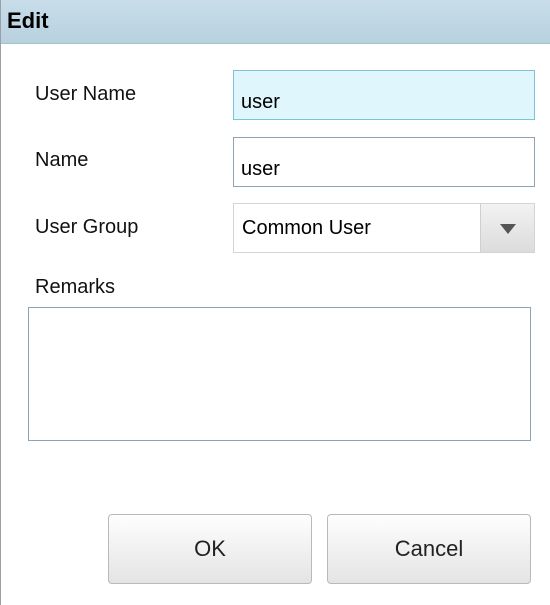 The width and height of the screenshot is (550, 605). Describe the element at coordinates (28, 20) in the screenshot. I see `dialog-title: Edit` at that location.